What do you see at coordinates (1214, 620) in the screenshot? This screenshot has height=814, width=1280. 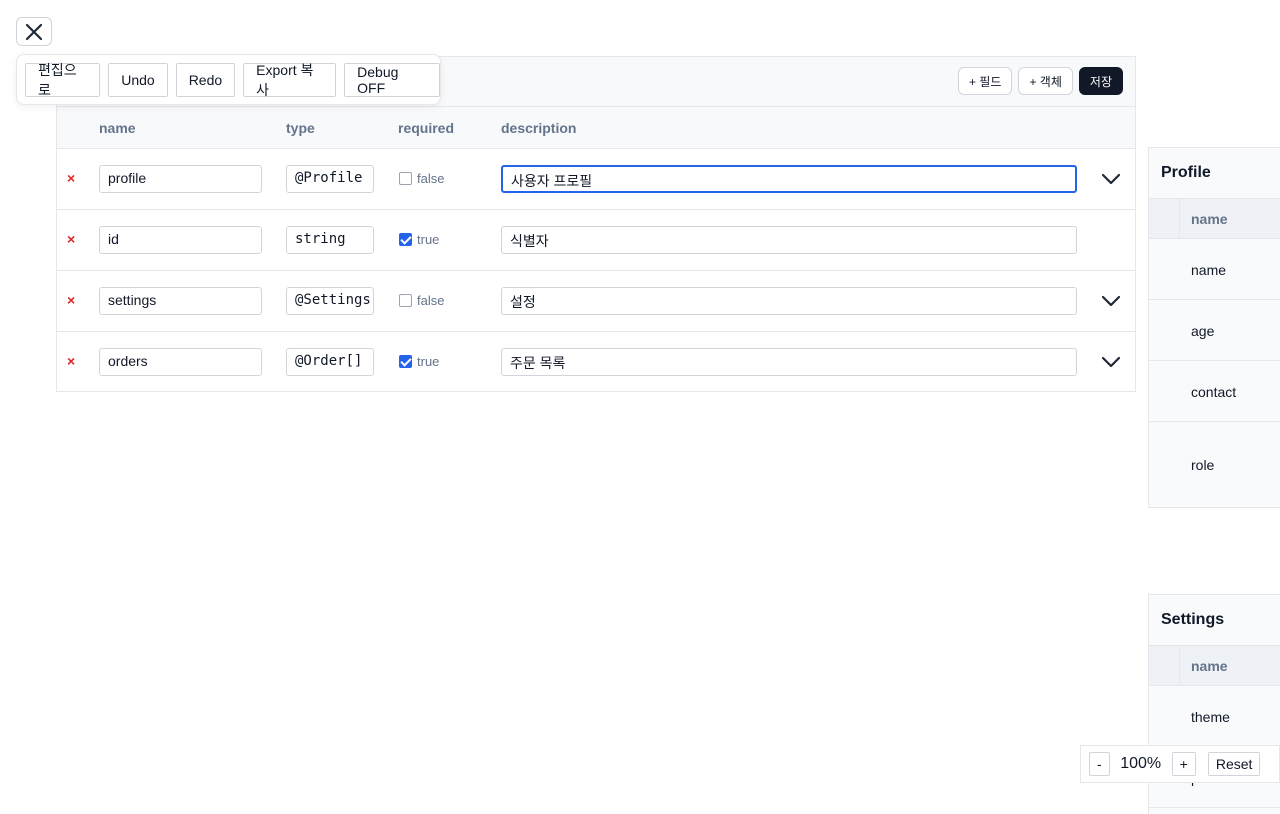 I see `panel-title: Settings` at bounding box center [1214, 620].